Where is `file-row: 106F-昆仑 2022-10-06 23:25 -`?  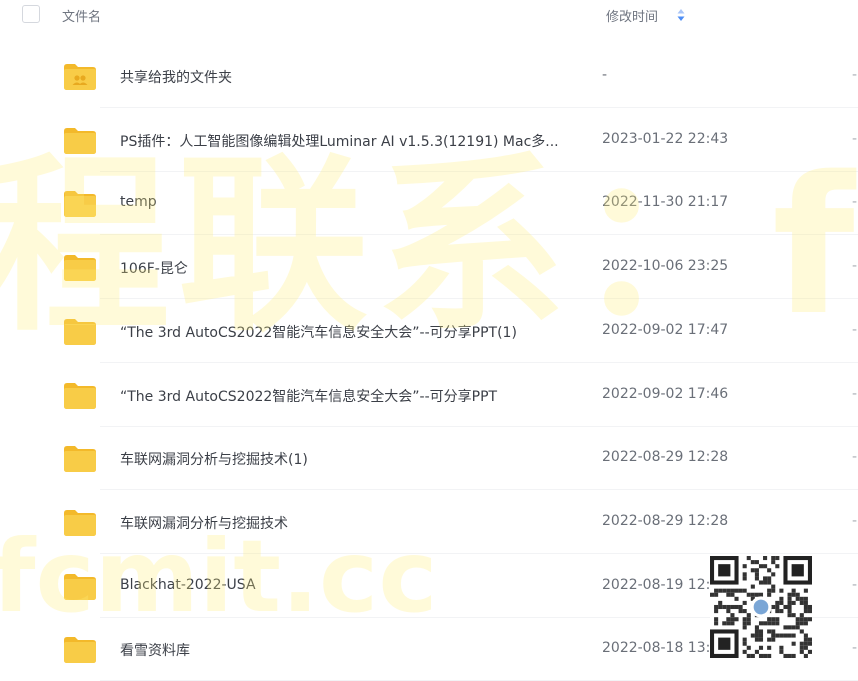
file-row: 106F-昆仑 2022-10-06 23:25 - is located at coordinates (429, 268).